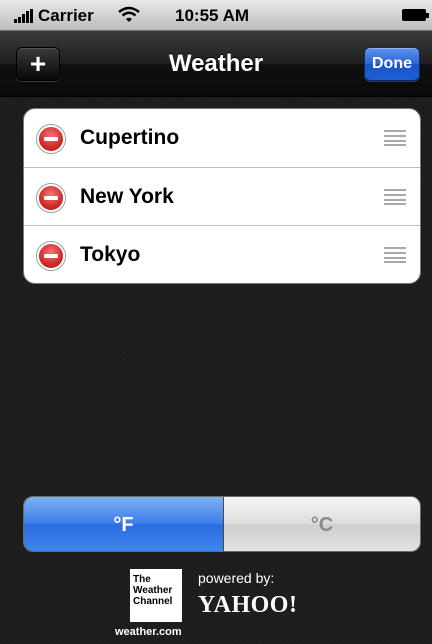  I want to click on fahrenheit-segment: °F, so click(124, 524).